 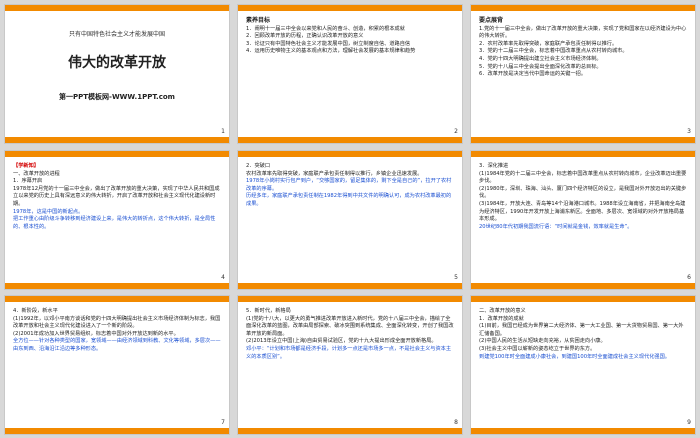 I want to click on slide-2-heading: 素养目标, so click(x=258, y=20).